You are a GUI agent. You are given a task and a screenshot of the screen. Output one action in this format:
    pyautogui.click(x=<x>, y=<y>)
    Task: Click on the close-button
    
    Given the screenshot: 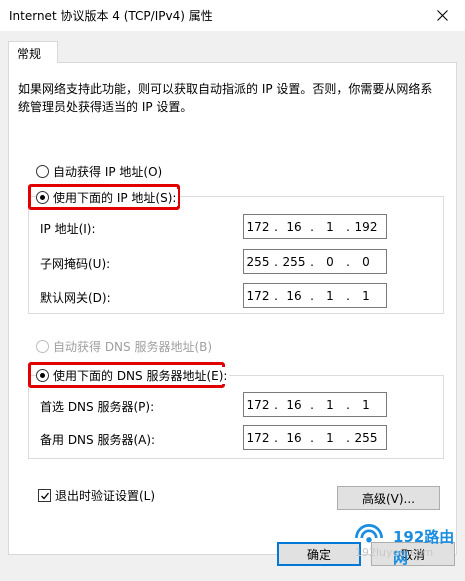 What is the action you would take?
    pyautogui.click(x=442, y=15)
    